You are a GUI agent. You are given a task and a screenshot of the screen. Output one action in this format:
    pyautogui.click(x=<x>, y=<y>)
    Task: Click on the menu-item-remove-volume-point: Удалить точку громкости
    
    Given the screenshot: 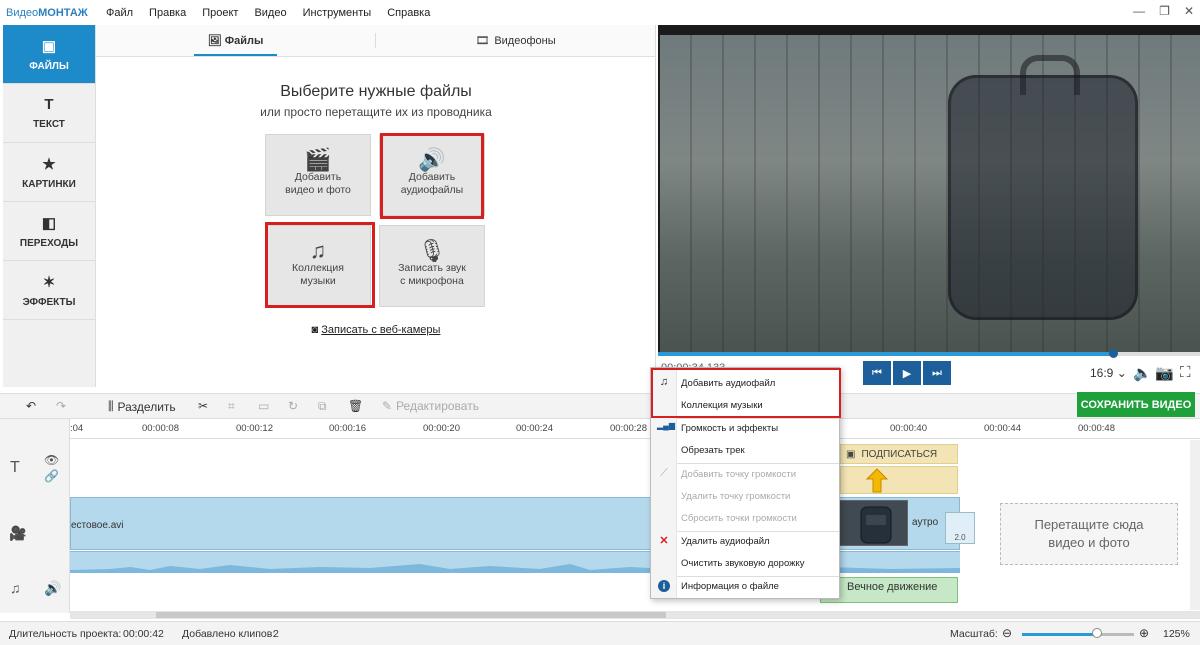 What is the action you would take?
    pyautogui.click(x=745, y=496)
    